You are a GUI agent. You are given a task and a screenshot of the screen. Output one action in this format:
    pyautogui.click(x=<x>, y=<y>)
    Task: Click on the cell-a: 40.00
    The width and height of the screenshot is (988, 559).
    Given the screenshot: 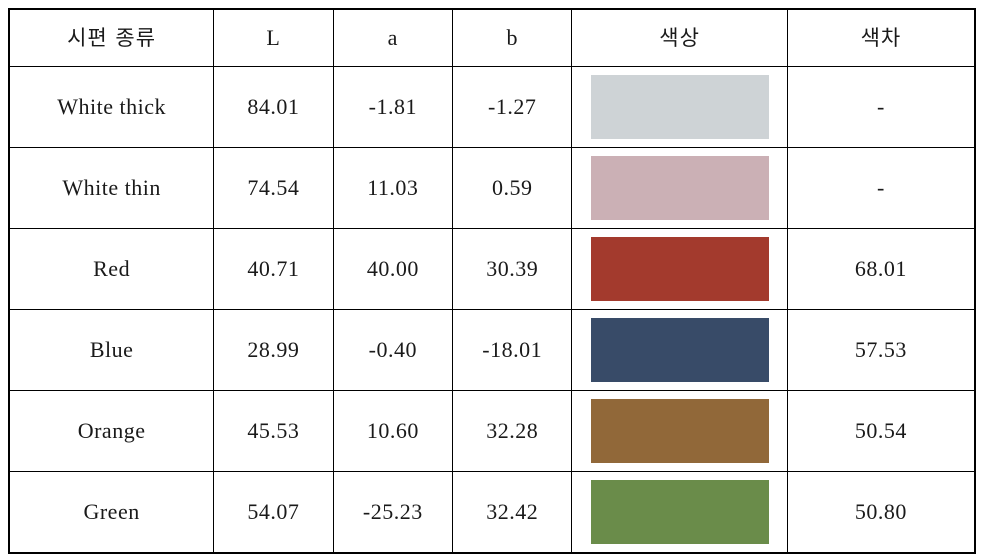 What is the action you would take?
    pyautogui.click(x=393, y=269)
    